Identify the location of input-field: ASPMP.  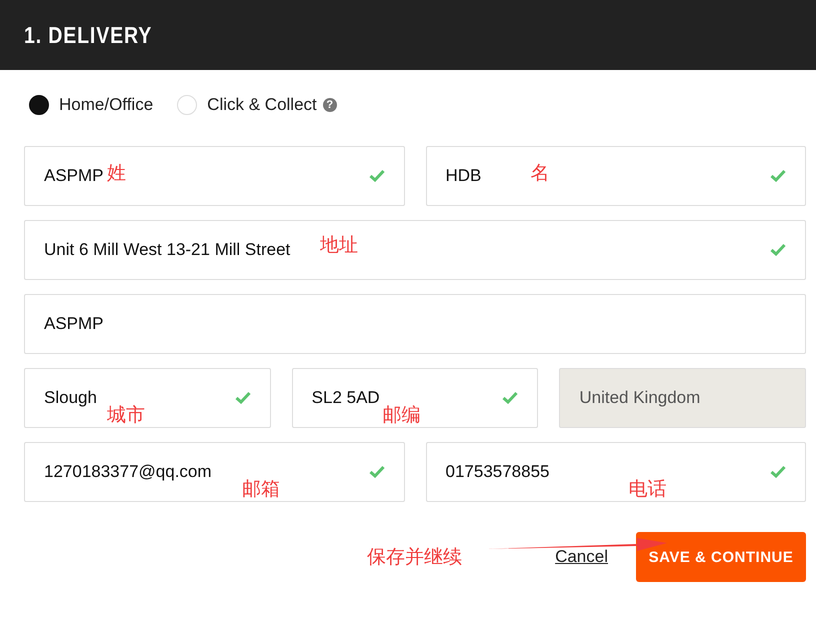
(415, 324).